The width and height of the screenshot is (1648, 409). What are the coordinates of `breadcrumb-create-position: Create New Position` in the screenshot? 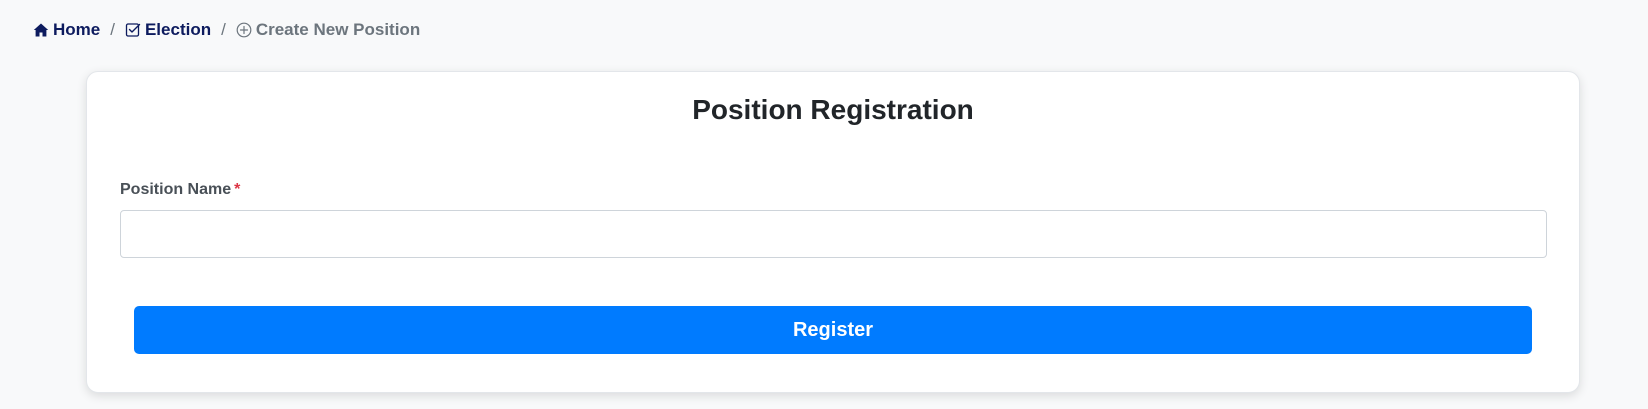 It's located at (328, 30).